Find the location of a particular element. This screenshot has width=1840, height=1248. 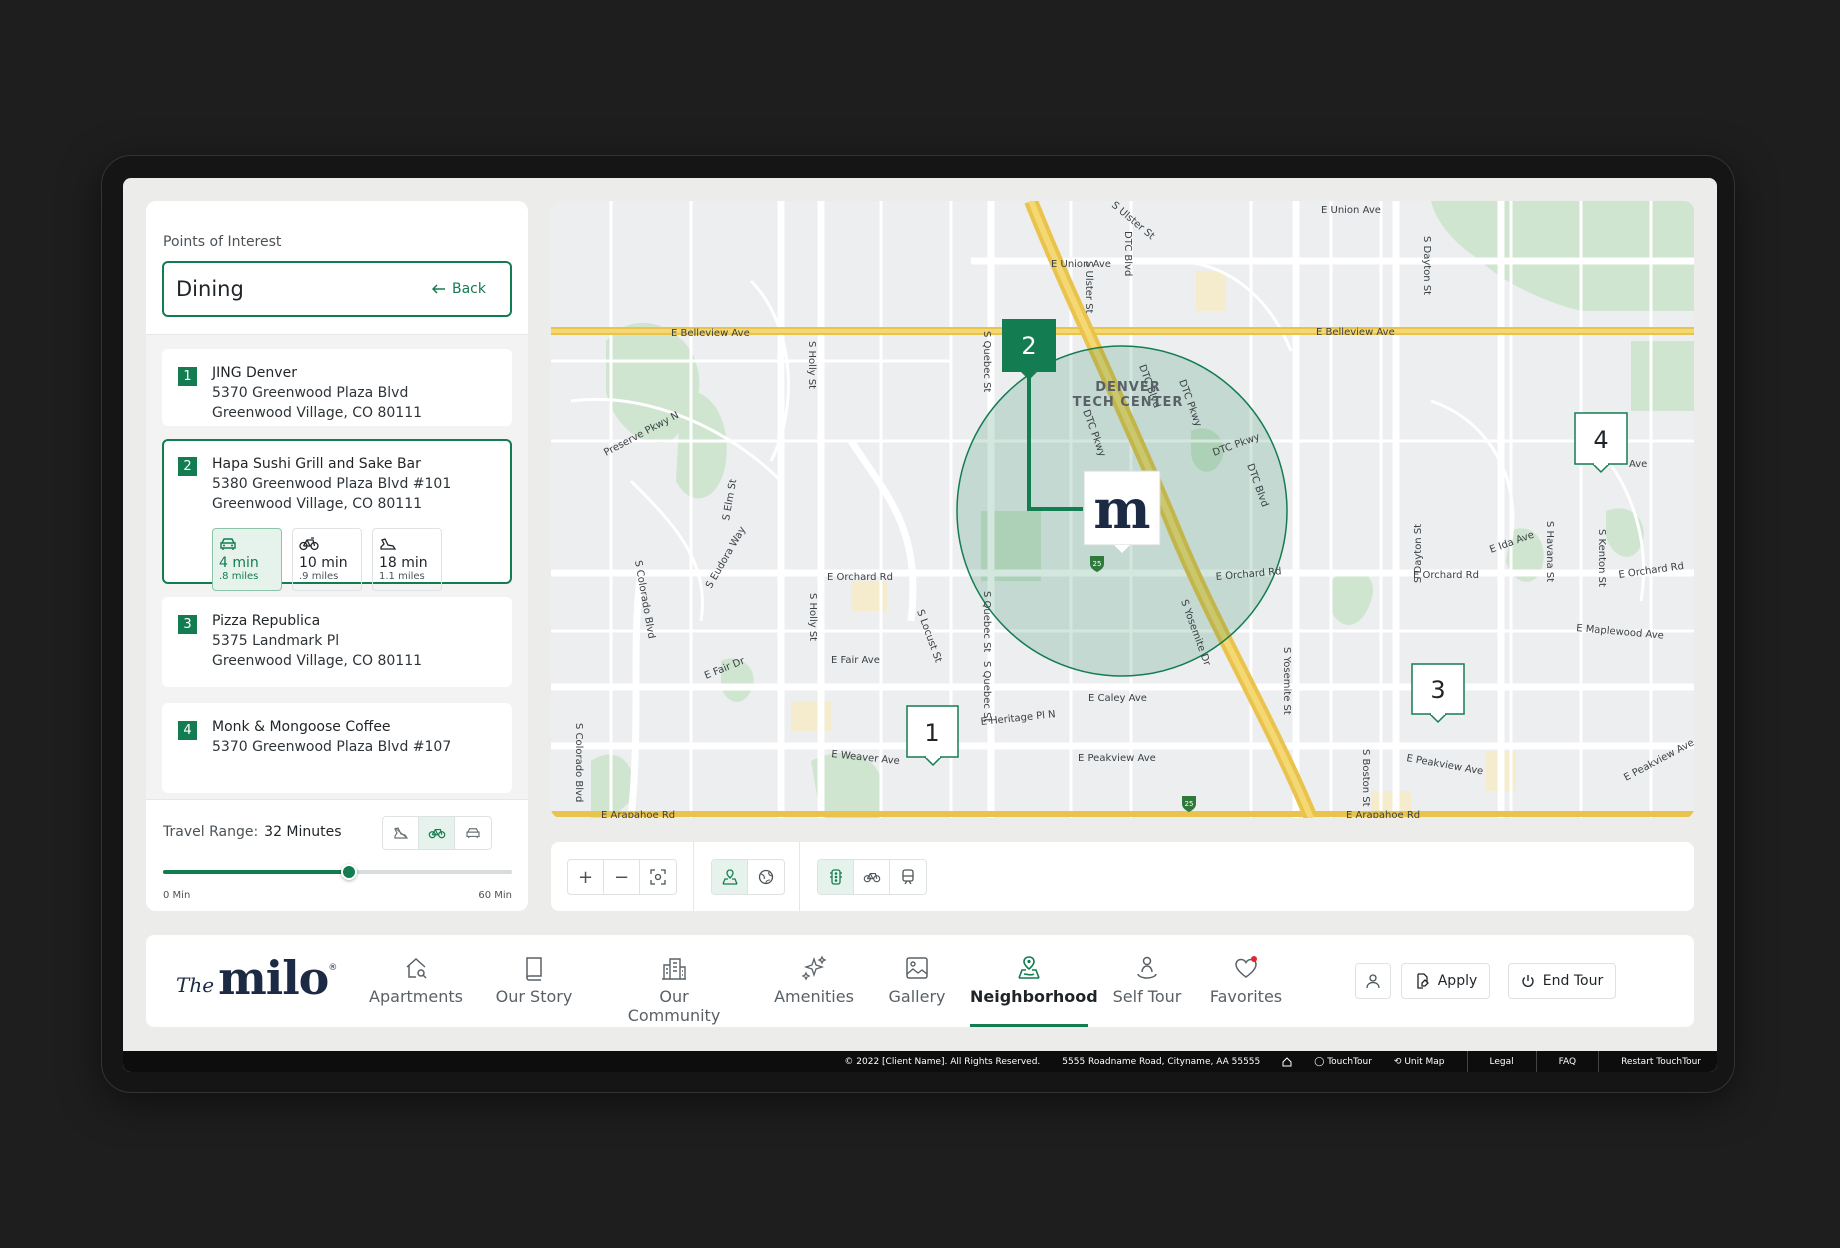

walk-mode-button is located at coordinates (401, 833).